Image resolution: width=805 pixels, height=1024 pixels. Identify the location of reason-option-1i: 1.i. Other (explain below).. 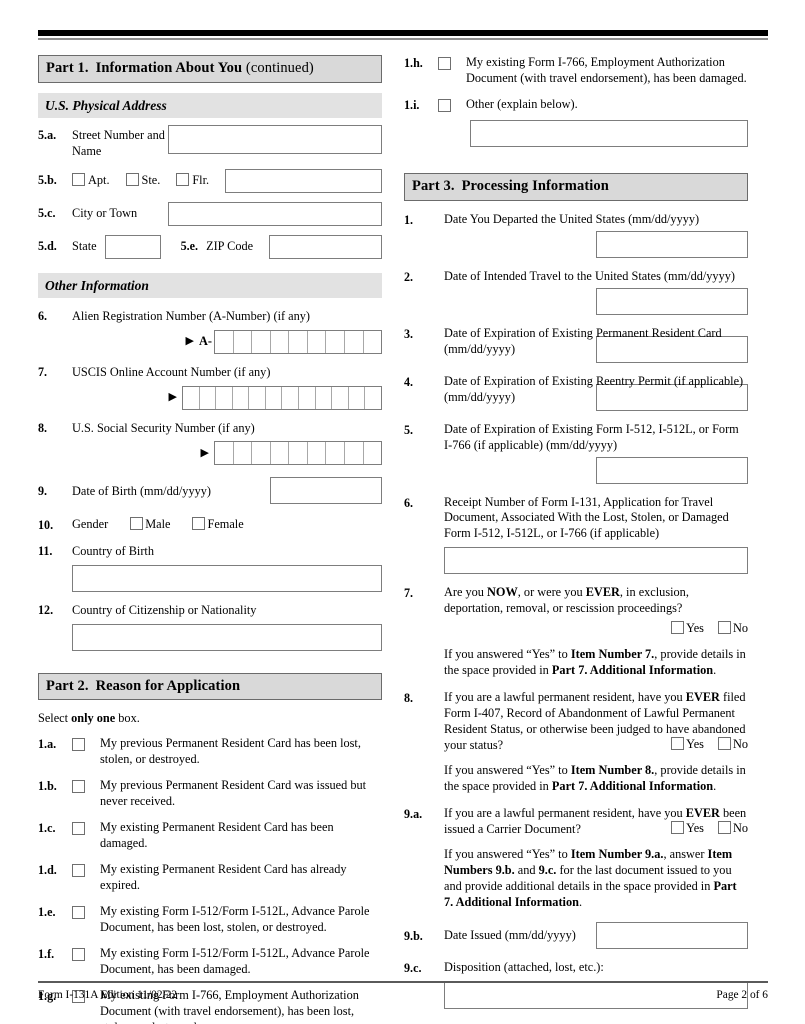
(576, 106).